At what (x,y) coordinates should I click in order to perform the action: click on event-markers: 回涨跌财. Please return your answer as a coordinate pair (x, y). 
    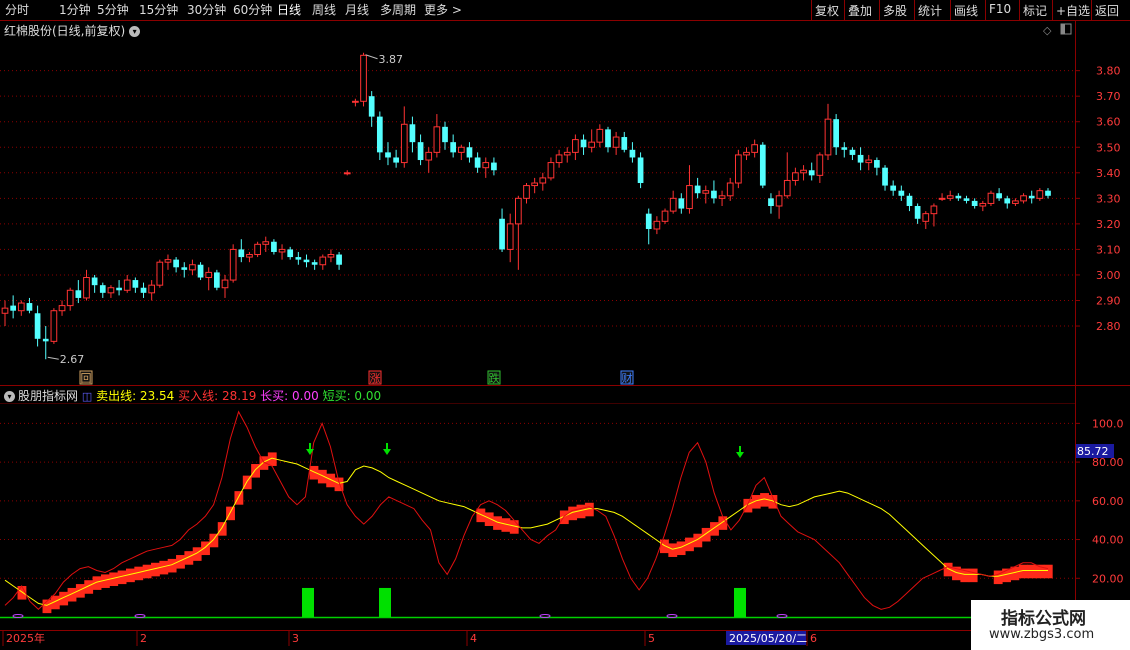
    Looking at the image, I should click on (356, 377).